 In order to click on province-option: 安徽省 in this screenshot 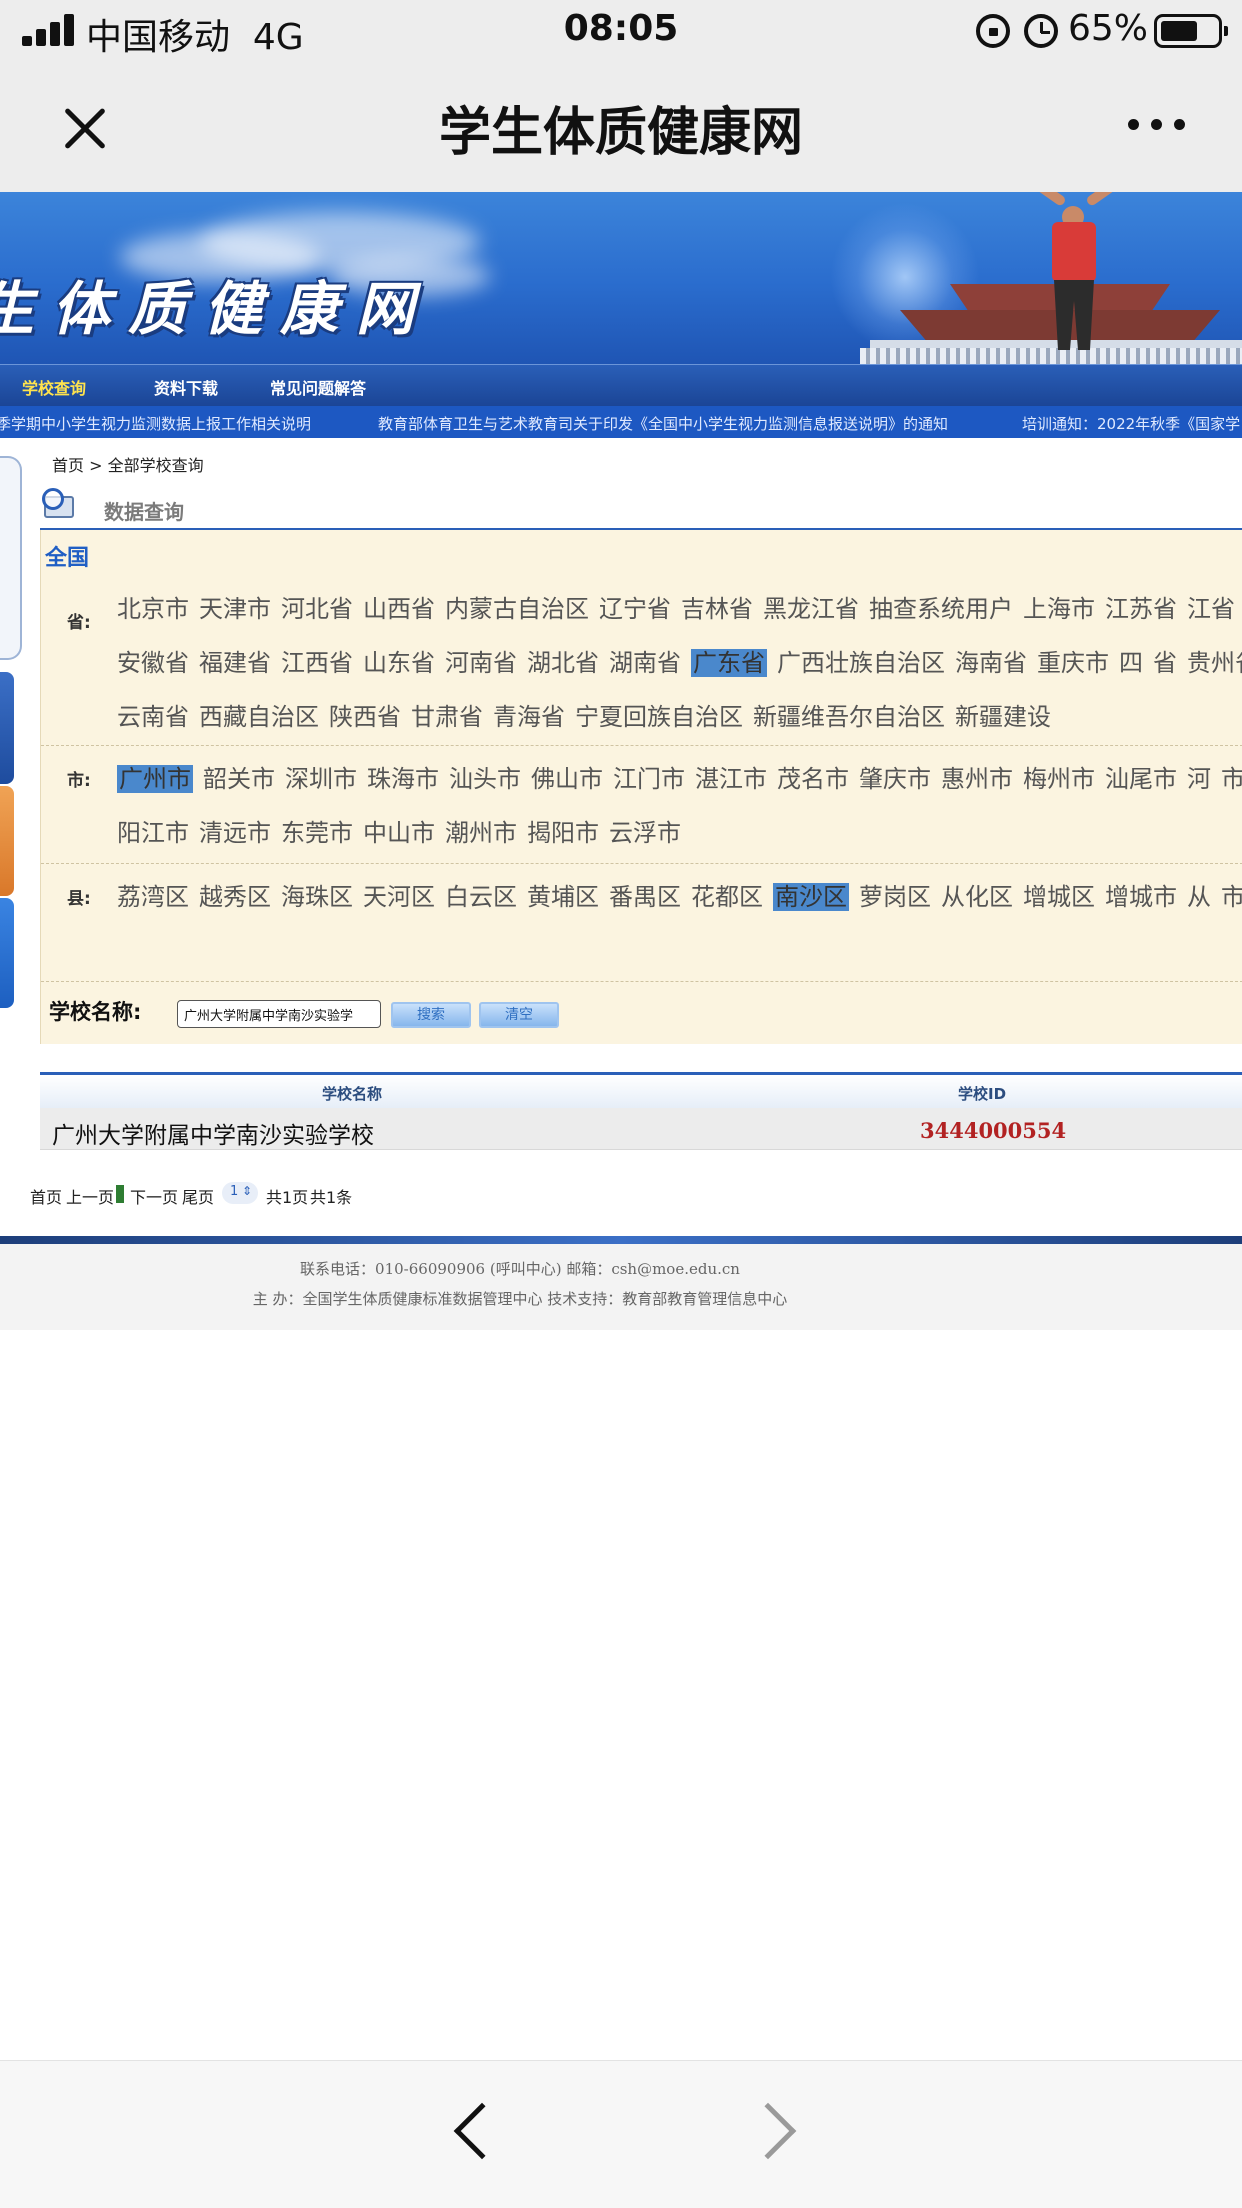, I will do `click(153, 663)`.